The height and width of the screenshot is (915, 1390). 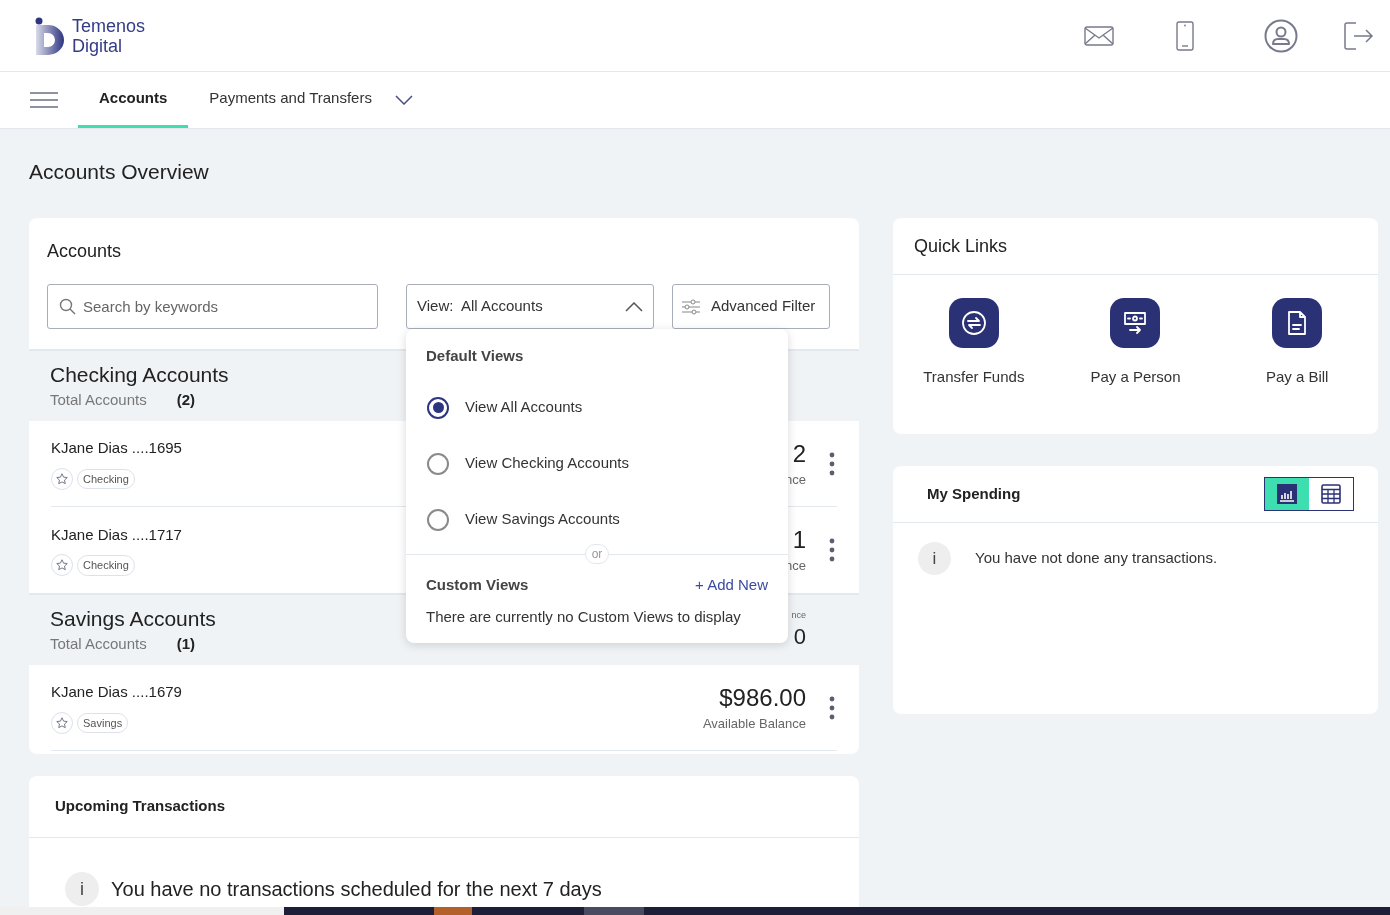 I want to click on account-count: (2), so click(x=186, y=399).